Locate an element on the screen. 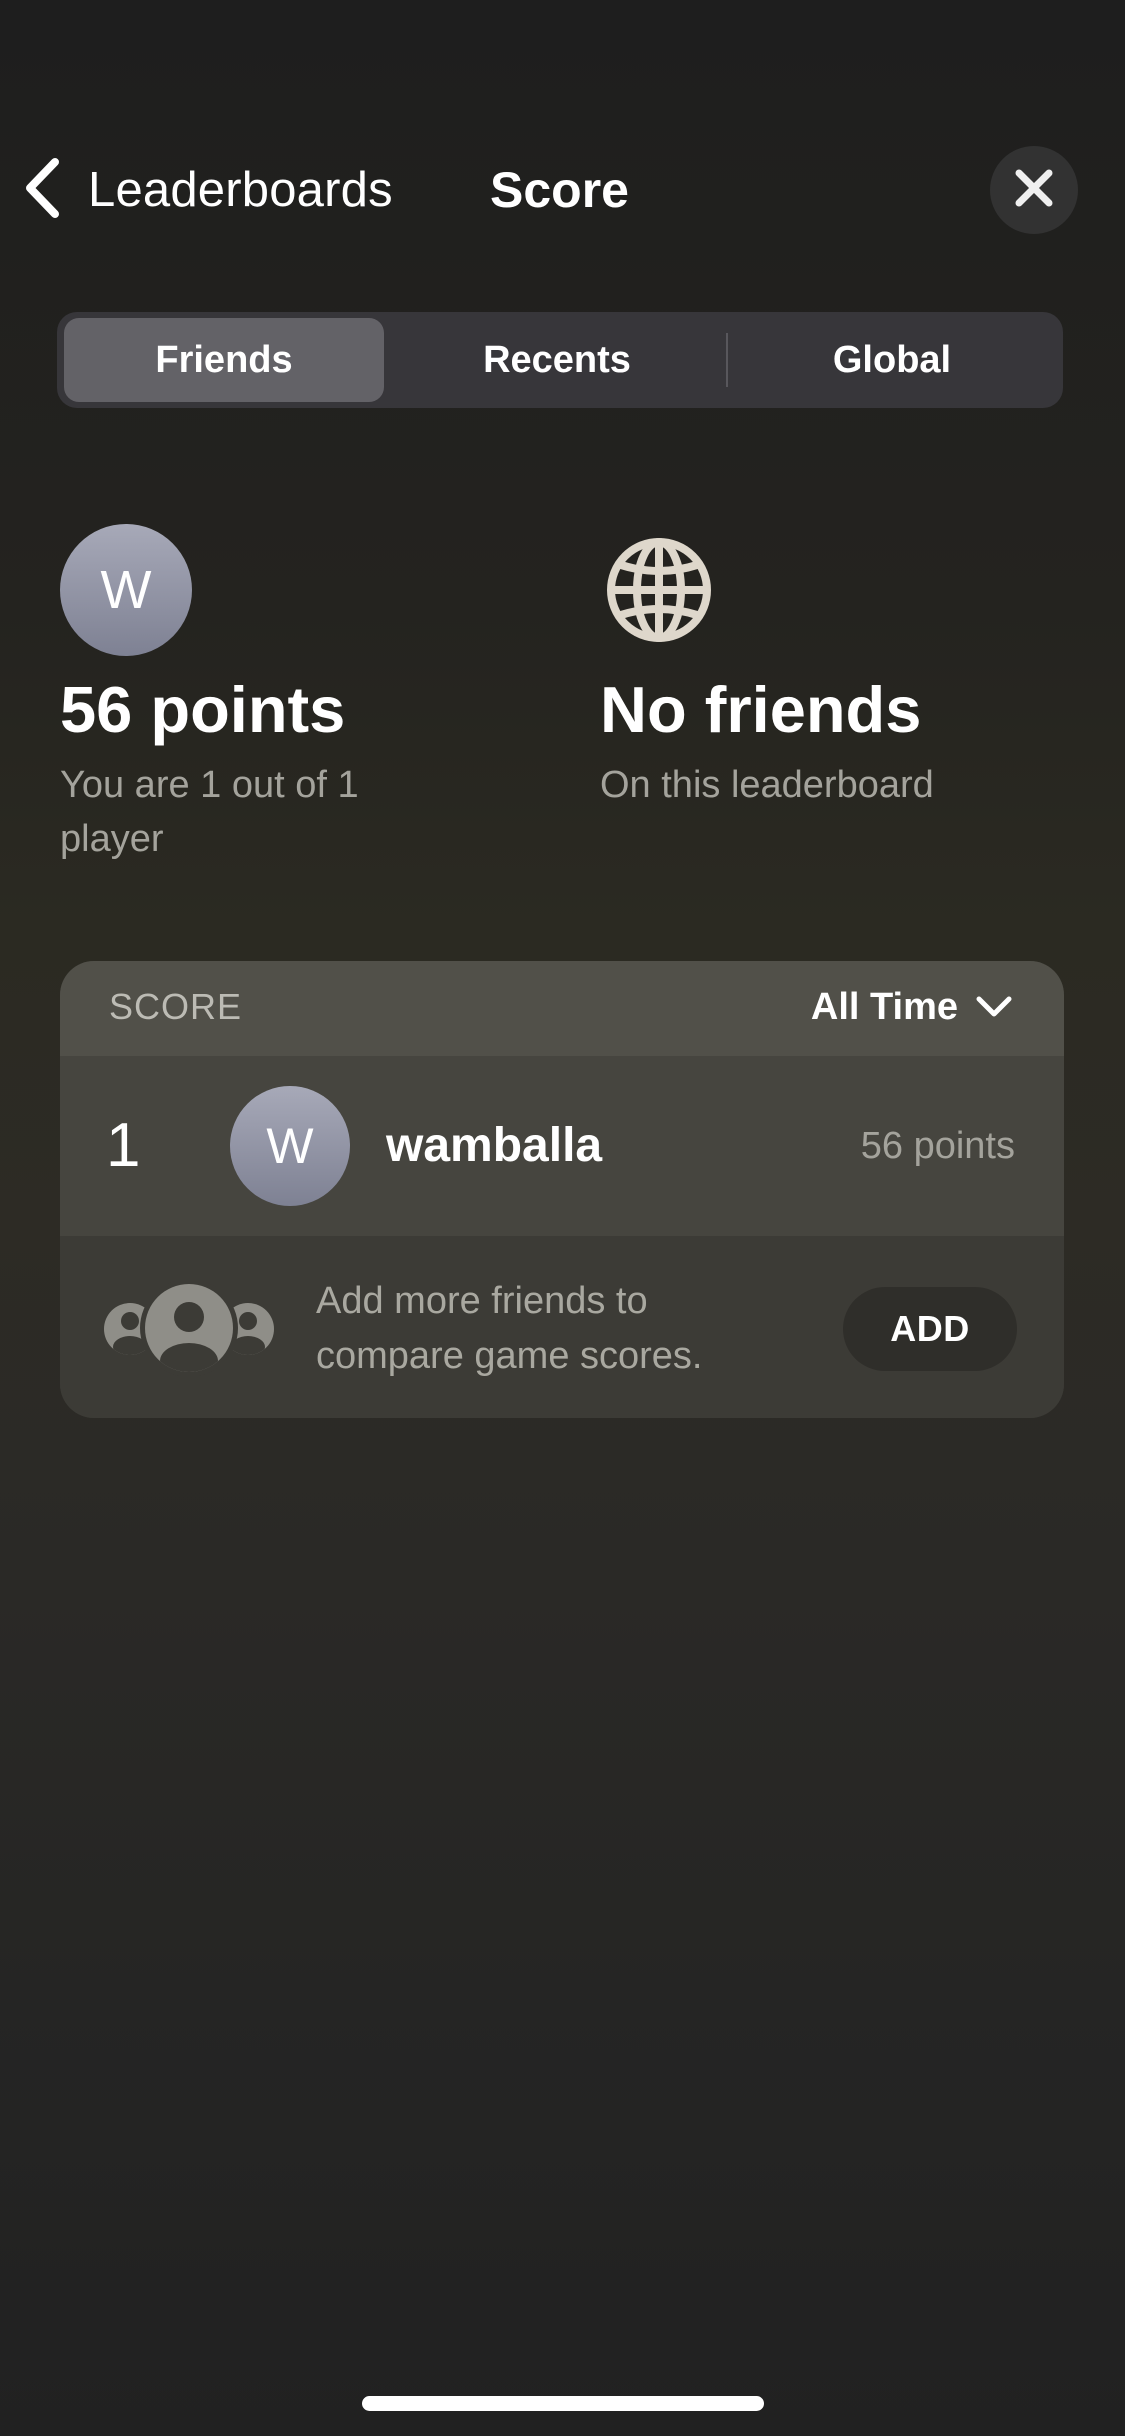 This screenshot has width=1125, height=2436. add-friends-text: Add more friends to compare game scores. is located at coordinates (509, 1328).